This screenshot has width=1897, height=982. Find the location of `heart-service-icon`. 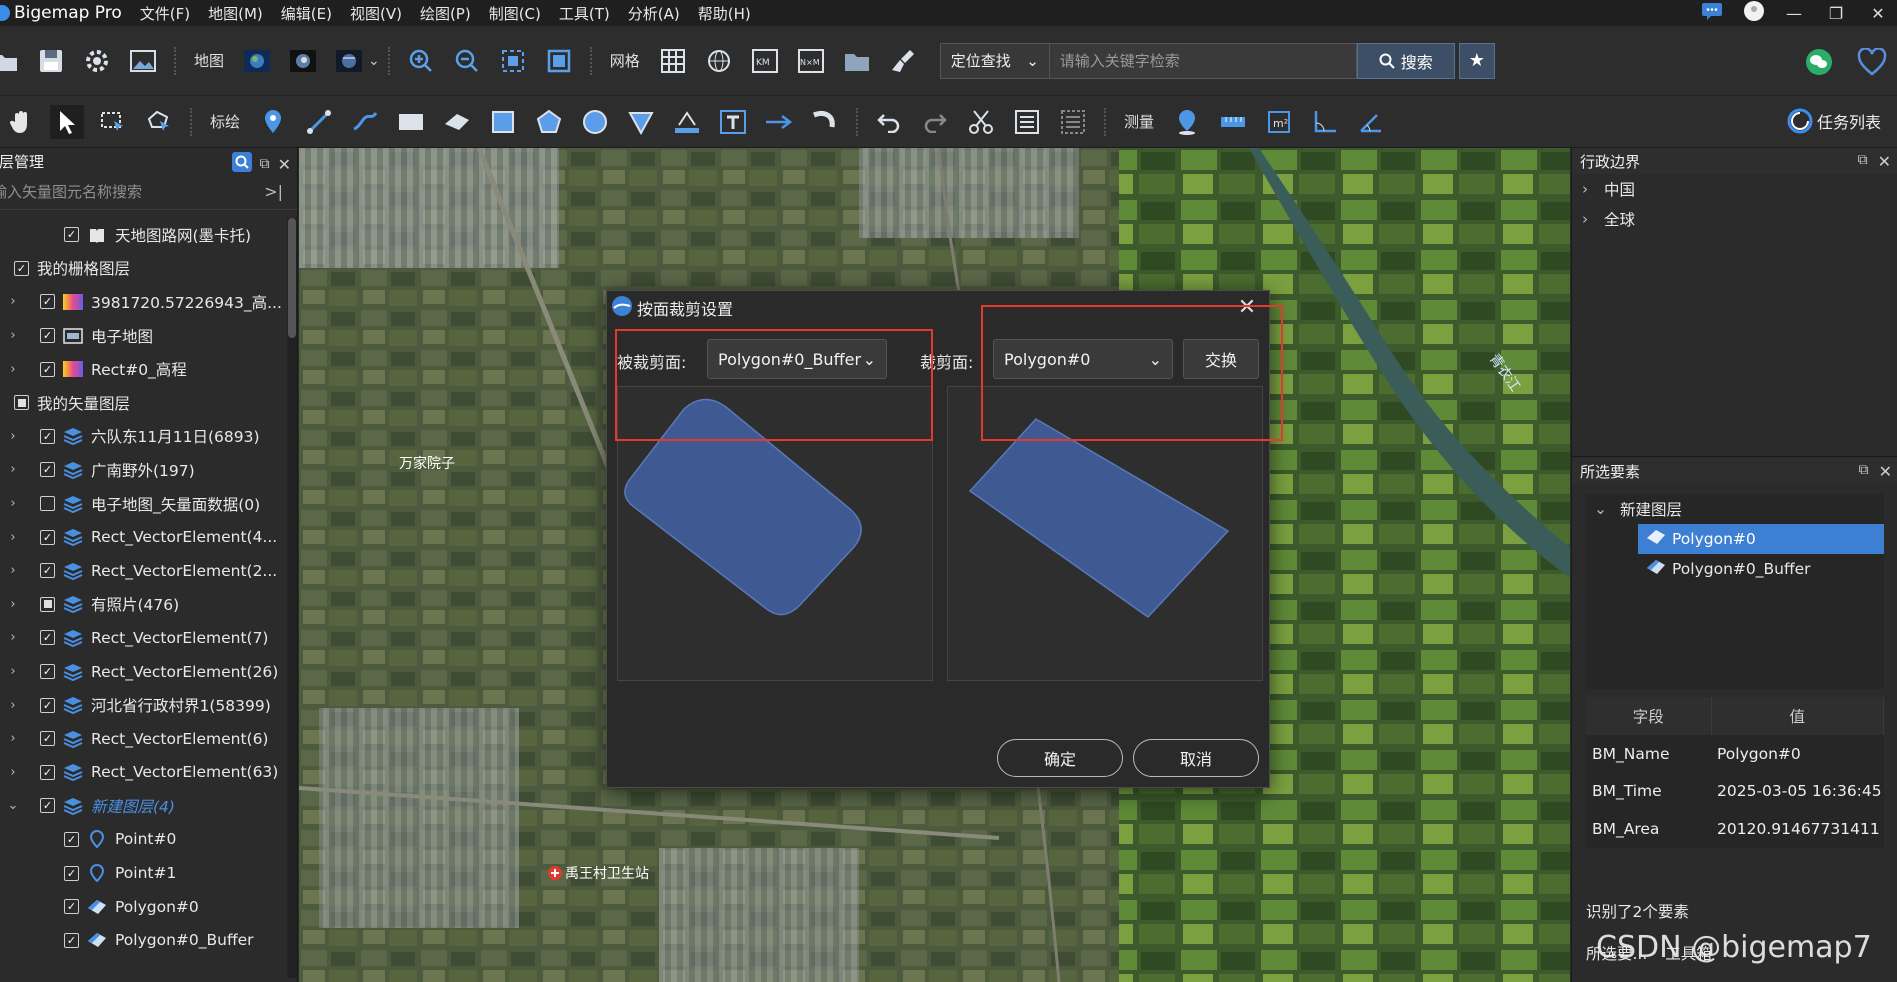

heart-service-icon is located at coordinates (1872, 63).